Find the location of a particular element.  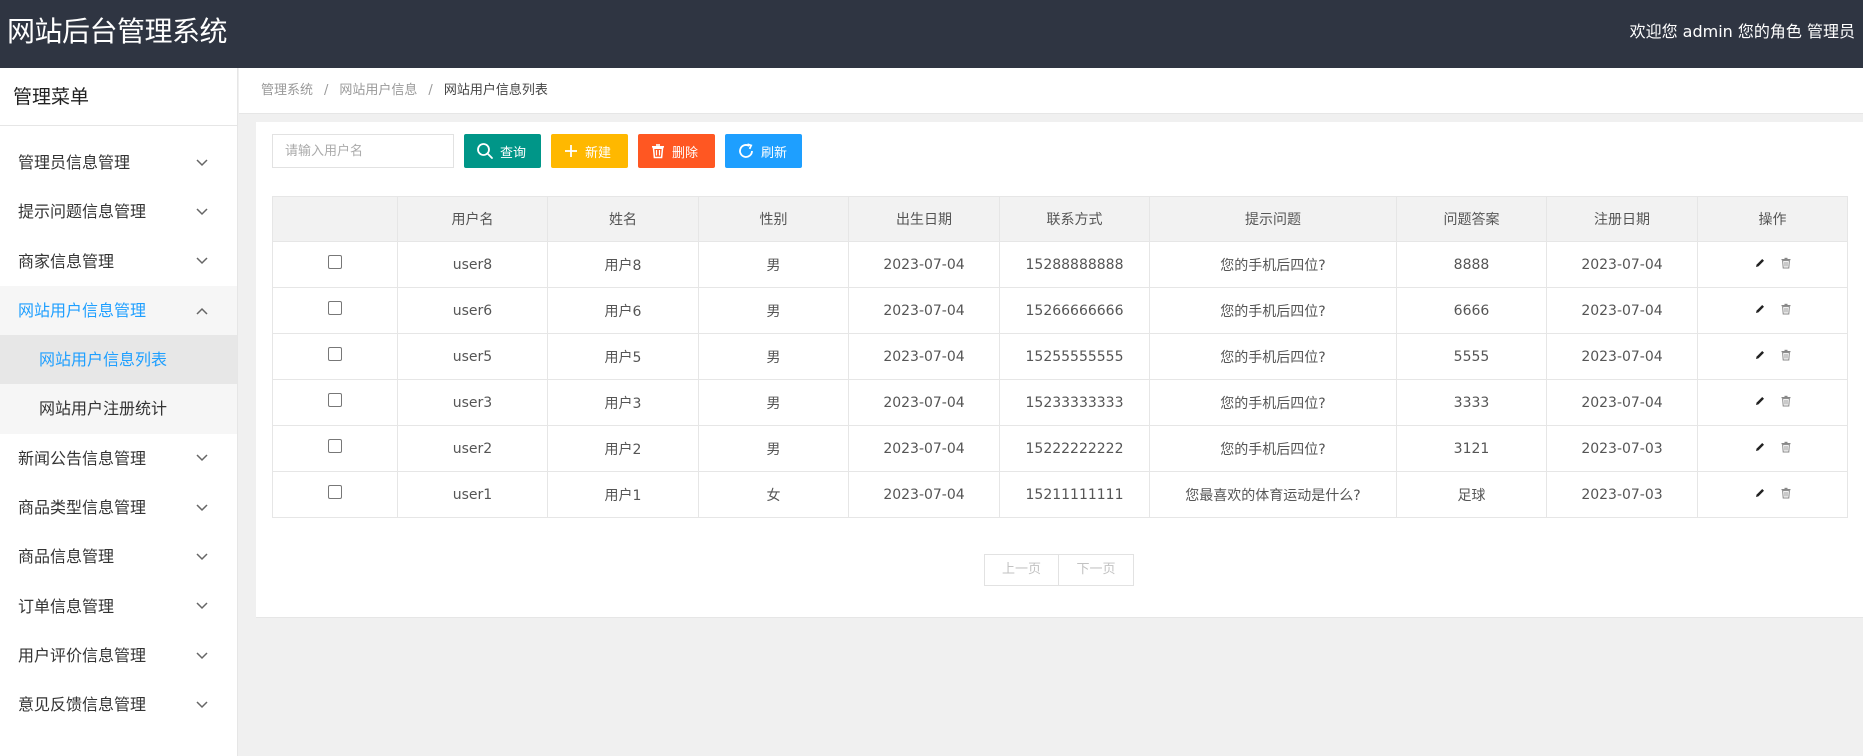

sidebar-item: 商家信息管理 is located at coordinates (118, 261).